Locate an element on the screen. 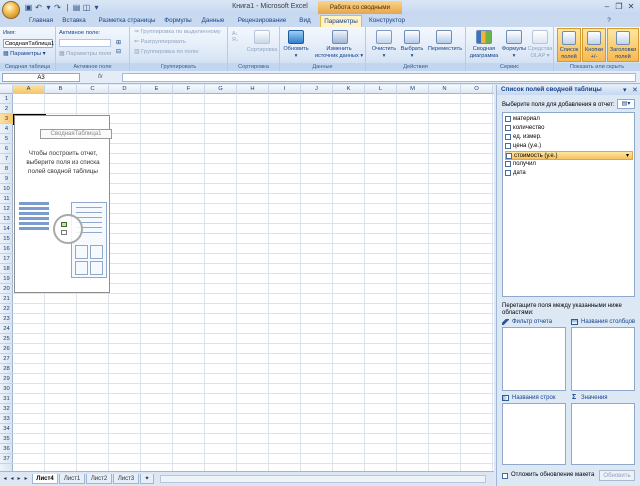 Image resolution: width=640 pixels, height=486 pixels. column-header-o: O is located at coordinates (477, 89).